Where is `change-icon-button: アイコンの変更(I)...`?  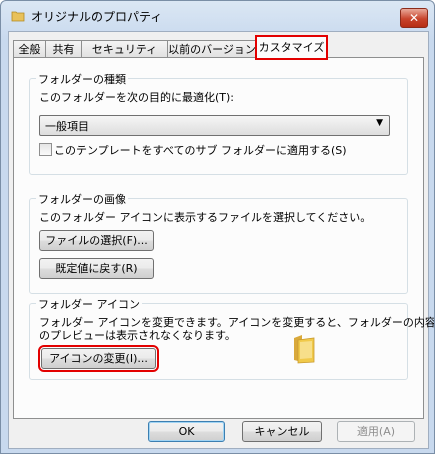 change-icon-button: アイコンの変更(I)... is located at coordinates (98, 358).